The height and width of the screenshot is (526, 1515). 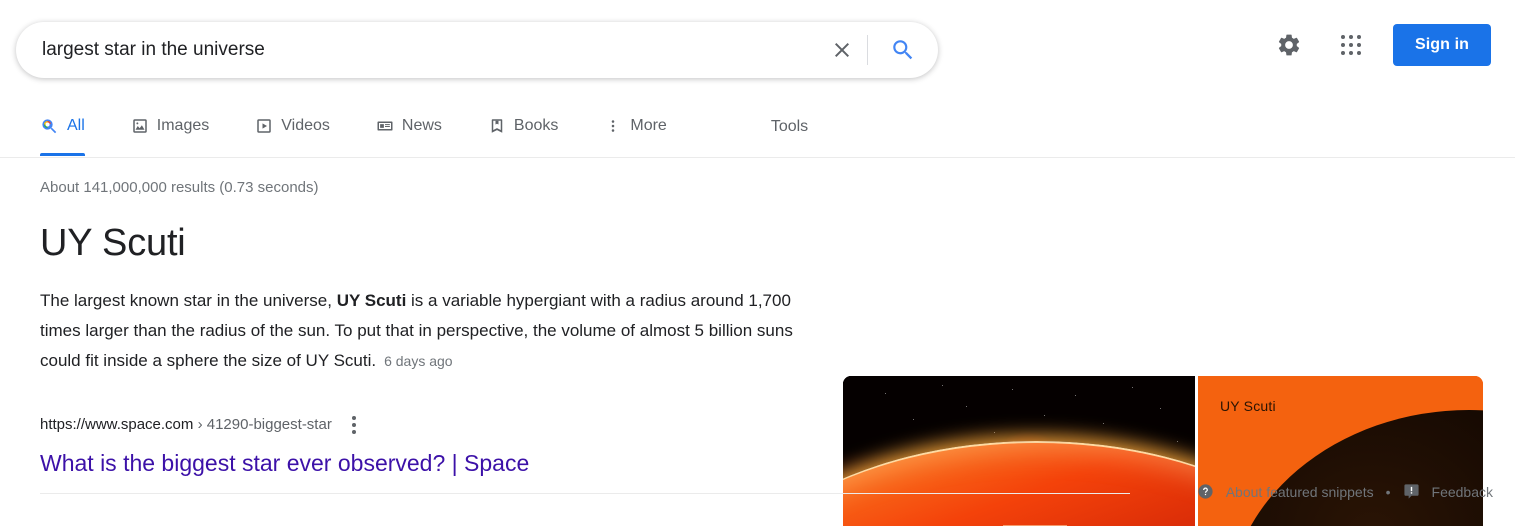 What do you see at coordinates (264, 126) in the screenshot?
I see `video-icon` at bounding box center [264, 126].